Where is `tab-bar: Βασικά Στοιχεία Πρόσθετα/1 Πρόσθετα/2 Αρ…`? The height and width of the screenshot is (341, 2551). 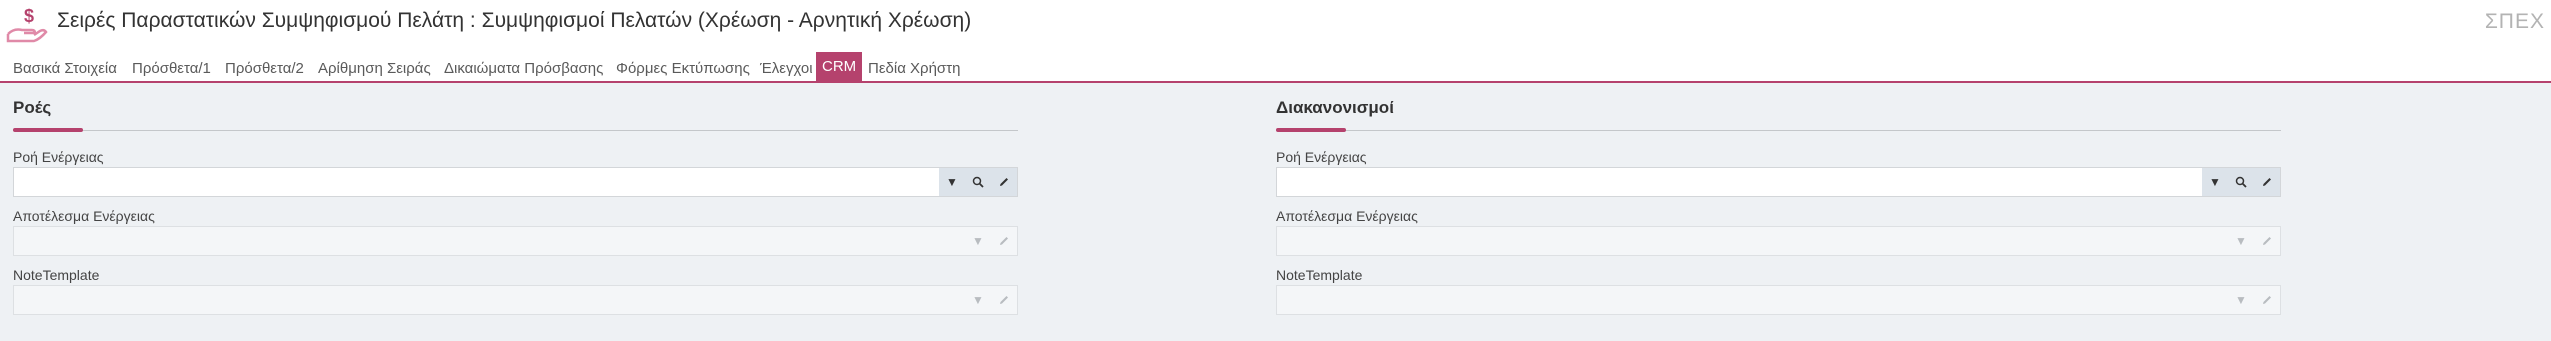 tab-bar: Βασικά Στοιχεία Πρόσθετα/1 Πρόσθετα/2 Αρ… is located at coordinates (1275, 67).